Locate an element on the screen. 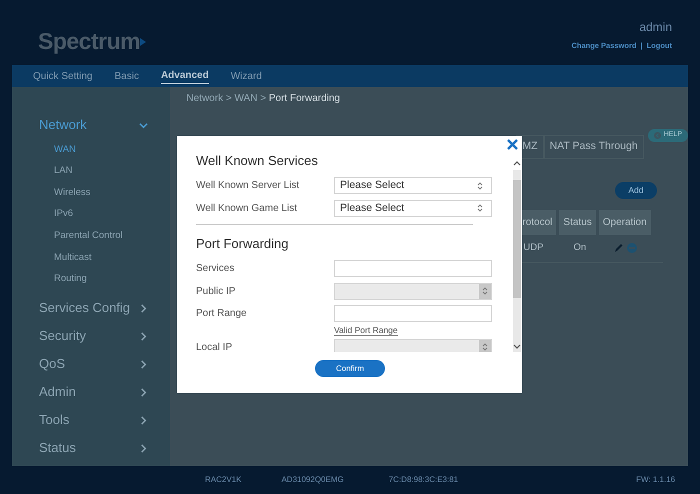 The width and height of the screenshot is (700, 494). column-header: Status is located at coordinates (577, 222).